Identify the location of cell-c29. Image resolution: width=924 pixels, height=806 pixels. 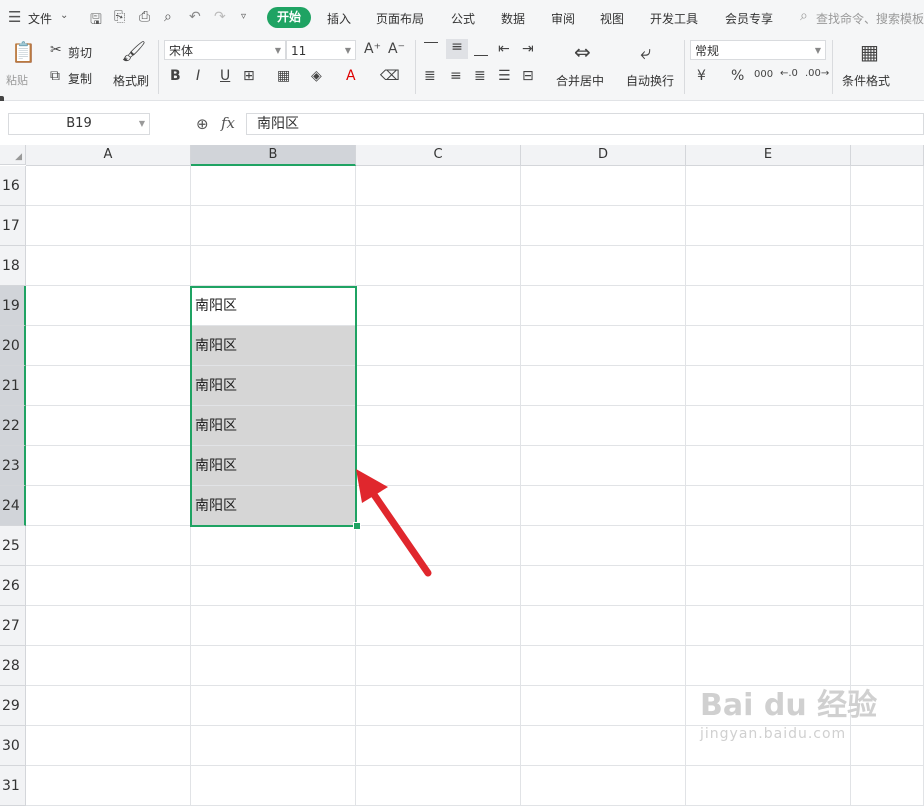
(438, 706).